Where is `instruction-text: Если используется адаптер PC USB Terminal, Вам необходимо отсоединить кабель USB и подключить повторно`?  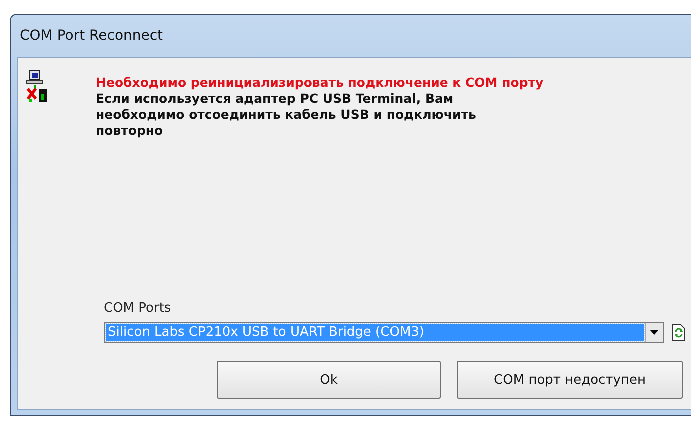
instruction-text: Если используется адаптер PC USB Terminal, Вам необходимо отсоединить кабель USB и подключить повторно is located at coordinates (287, 115).